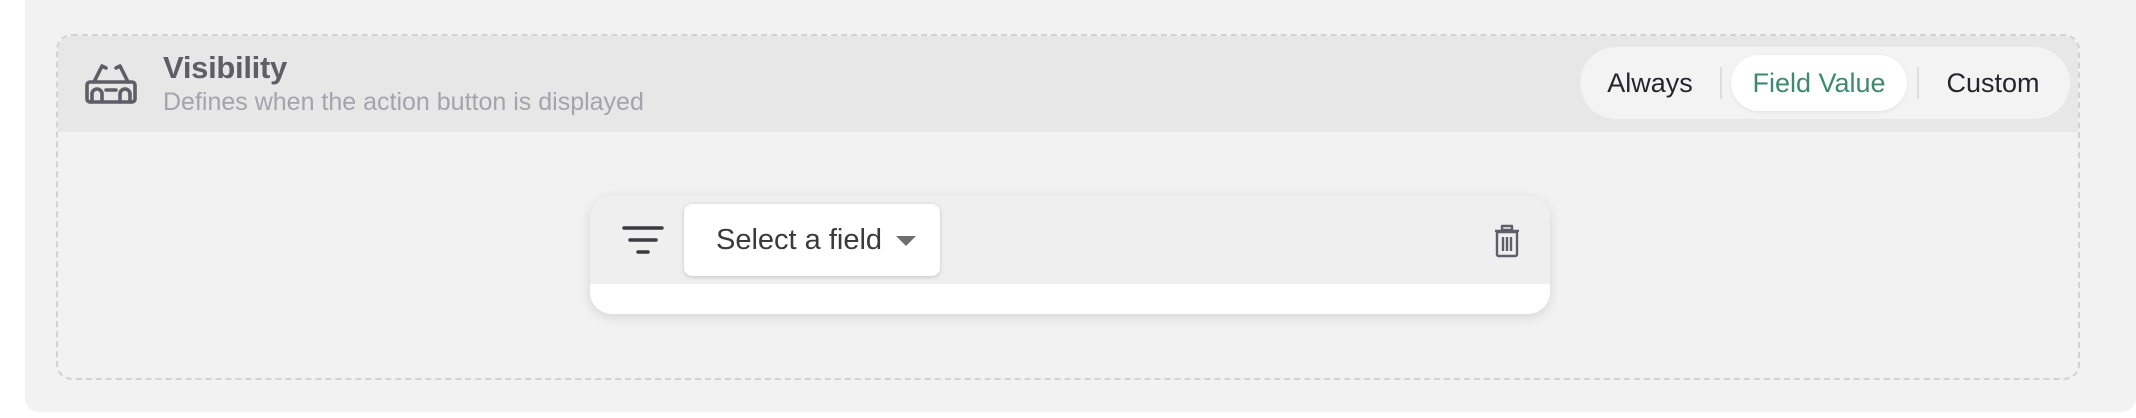 The width and height of the screenshot is (2136, 418). Describe the element at coordinates (1993, 83) in the screenshot. I see `mode-custom-button: Custom` at that location.